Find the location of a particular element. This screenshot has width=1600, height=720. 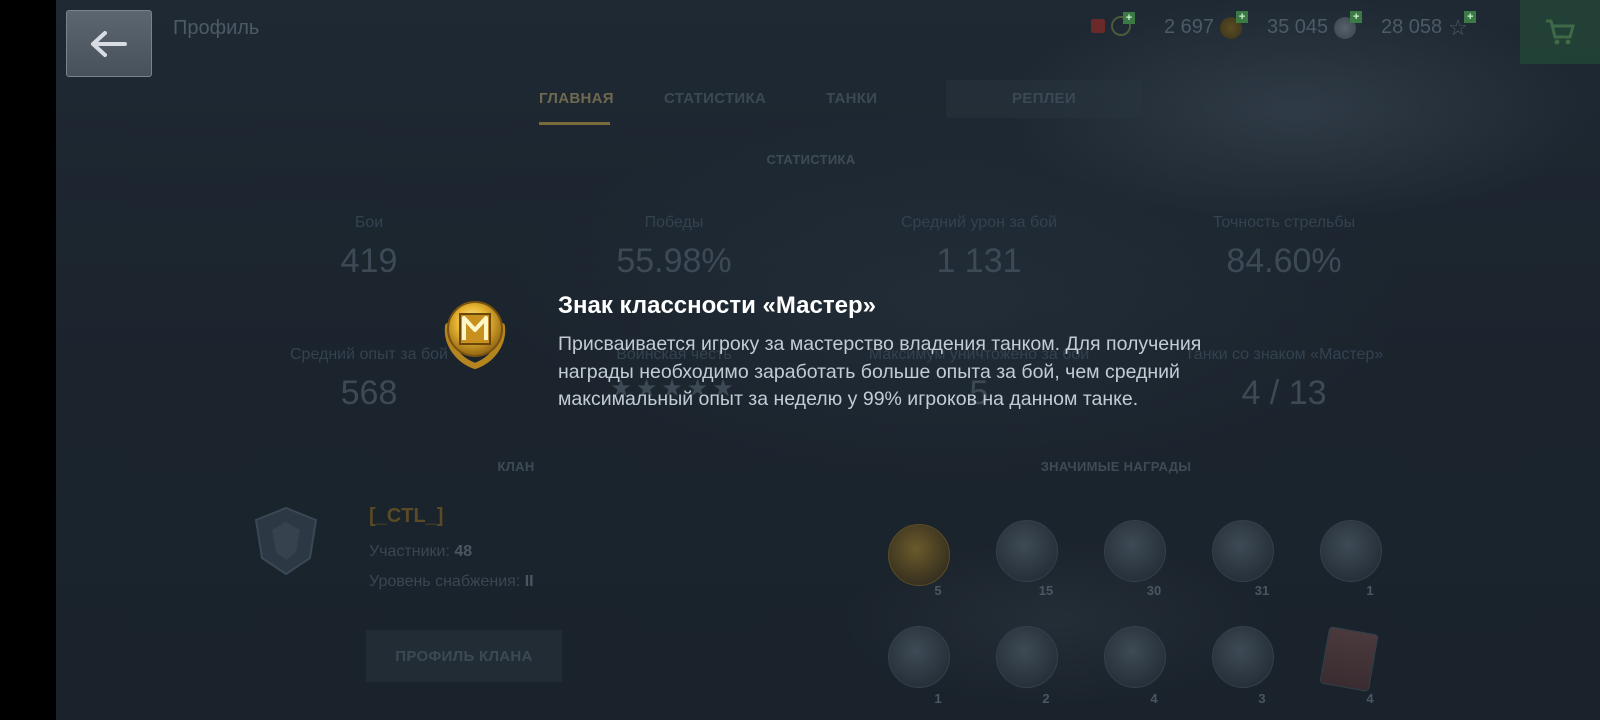

stat-avg-damage: Средний урон за бой 1 131 is located at coordinates (979, 247).